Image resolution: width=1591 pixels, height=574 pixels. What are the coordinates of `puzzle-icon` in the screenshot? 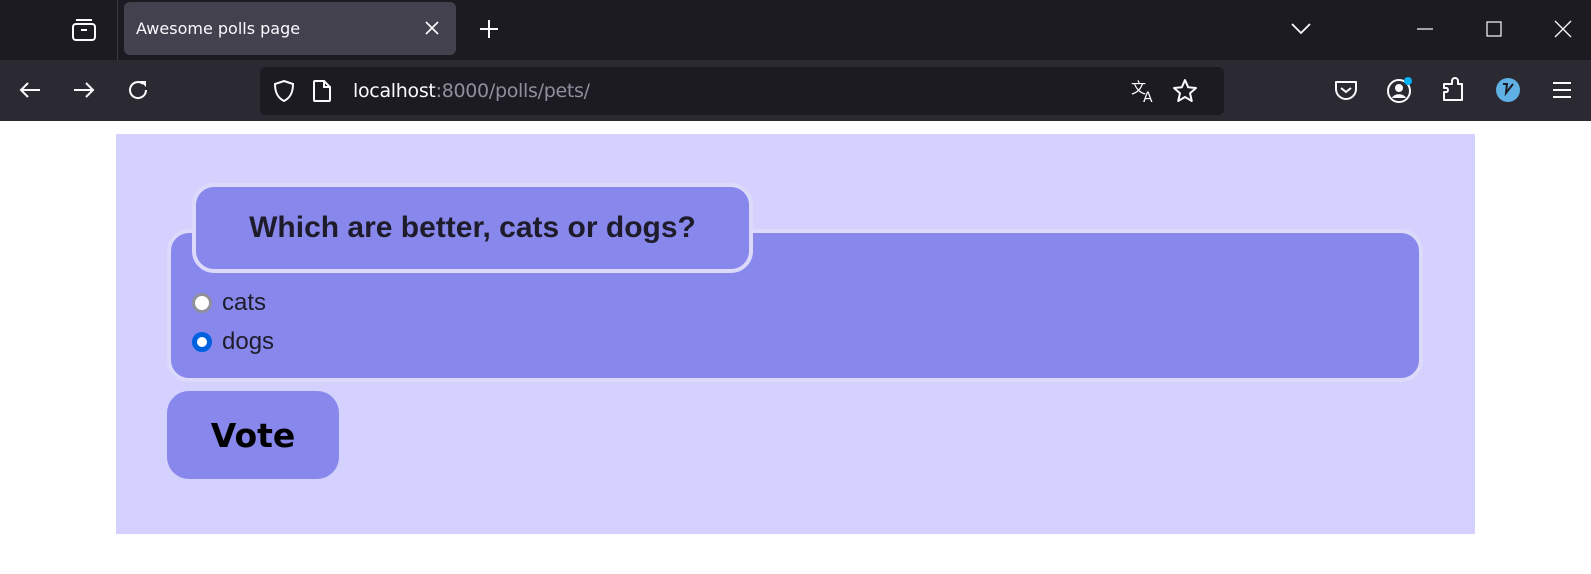 It's located at (1453, 89).